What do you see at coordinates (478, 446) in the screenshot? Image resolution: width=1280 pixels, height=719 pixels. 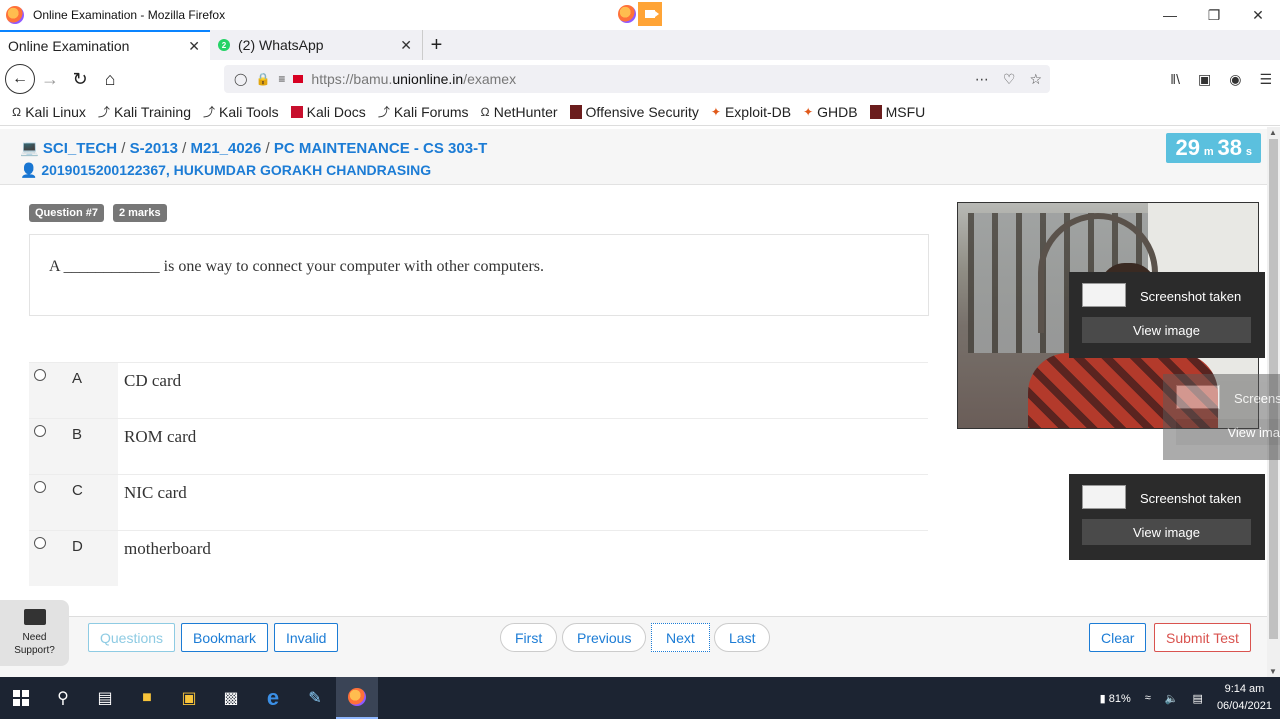 I see `option-b: B ROM card` at bounding box center [478, 446].